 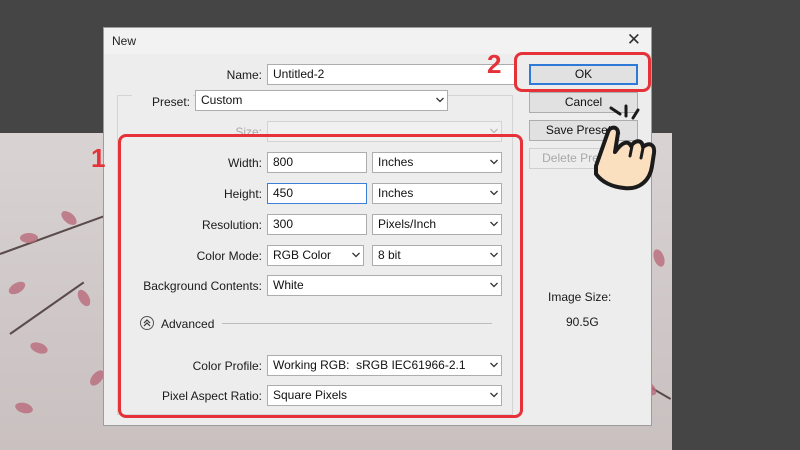 I want to click on name-field: Untitled-2, so click(x=392, y=74).